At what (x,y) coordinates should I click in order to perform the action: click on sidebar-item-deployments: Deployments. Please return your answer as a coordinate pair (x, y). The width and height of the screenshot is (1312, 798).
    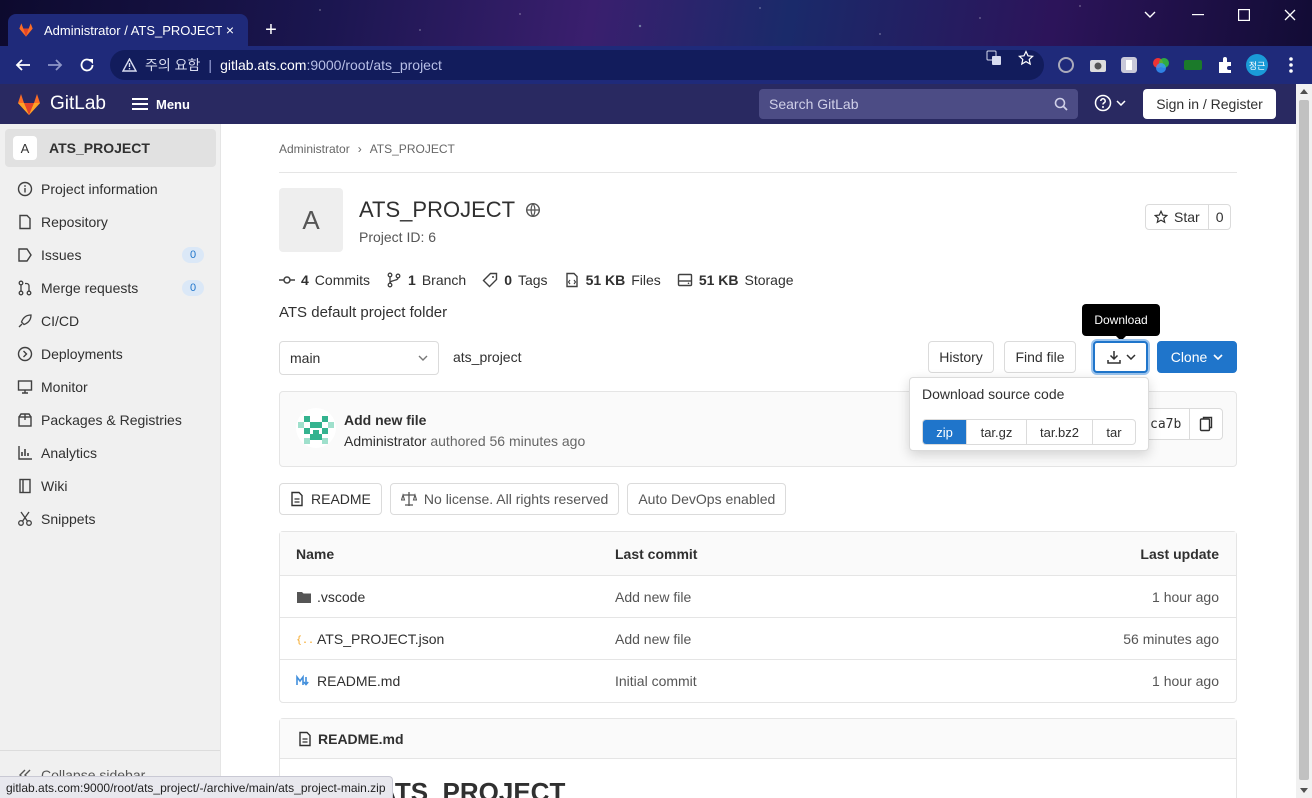
    Looking at the image, I should click on (110, 353).